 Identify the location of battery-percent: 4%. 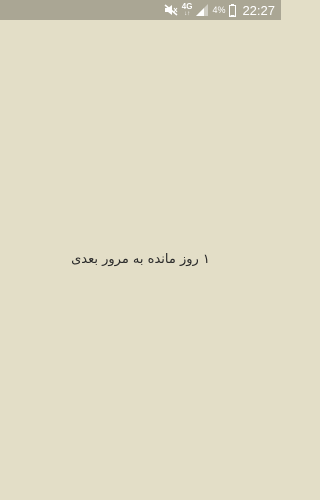
(219, 10).